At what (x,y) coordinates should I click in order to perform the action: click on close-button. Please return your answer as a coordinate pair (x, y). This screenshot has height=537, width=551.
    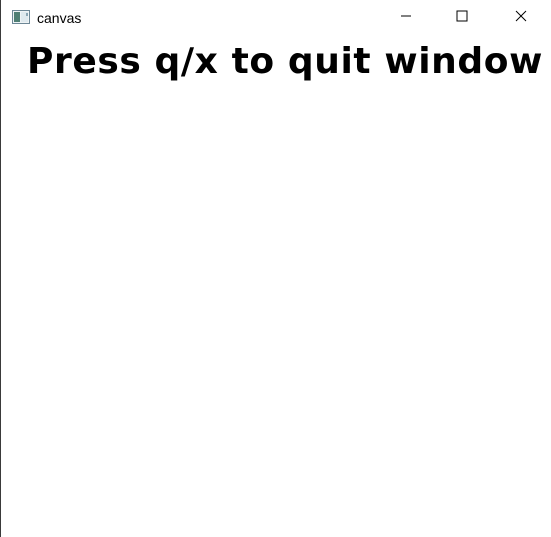
    Looking at the image, I should click on (521, 18).